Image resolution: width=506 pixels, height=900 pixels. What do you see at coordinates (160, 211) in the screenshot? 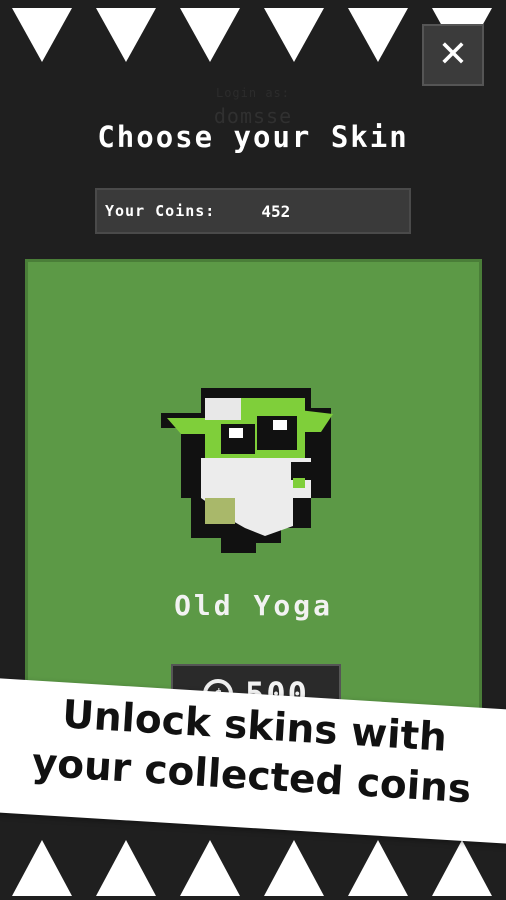
I see `coins-label: Your Coins:` at bounding box center [160, 211].